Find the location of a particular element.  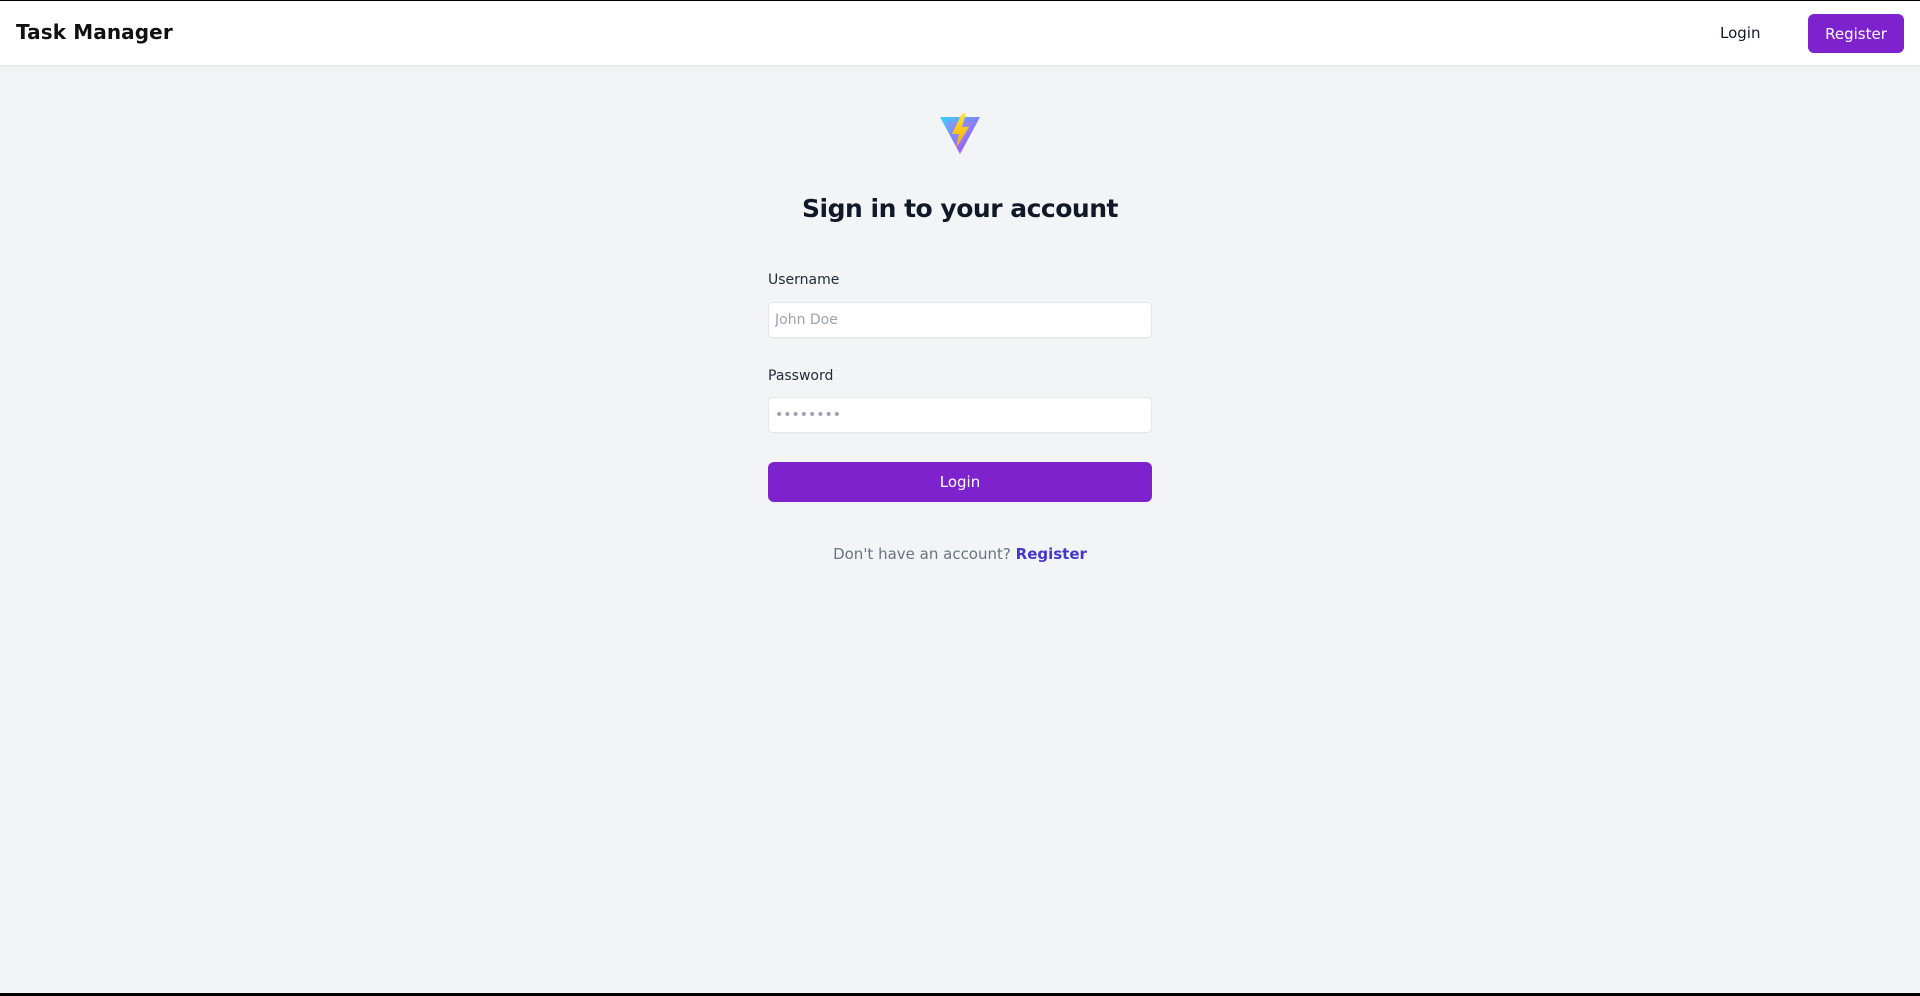

register-prompt-text: Don't have an account? is located at coordinates (922, 554).